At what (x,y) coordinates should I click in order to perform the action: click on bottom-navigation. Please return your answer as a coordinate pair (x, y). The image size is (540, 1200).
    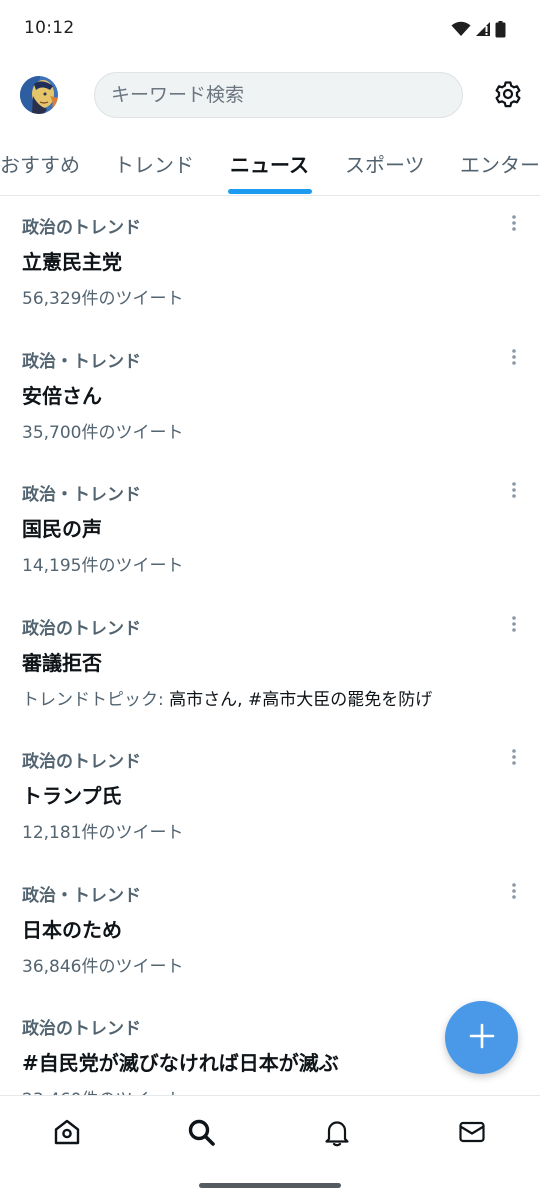
    Looking at the image, I should click on (270, 1147).